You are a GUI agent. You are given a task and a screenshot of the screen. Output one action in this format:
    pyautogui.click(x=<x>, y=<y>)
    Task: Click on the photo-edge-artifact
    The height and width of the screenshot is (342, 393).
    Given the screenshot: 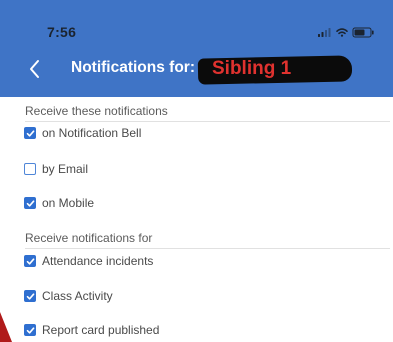 What is the action you would take?
    pyautogui.click(x=6, y=327)
    